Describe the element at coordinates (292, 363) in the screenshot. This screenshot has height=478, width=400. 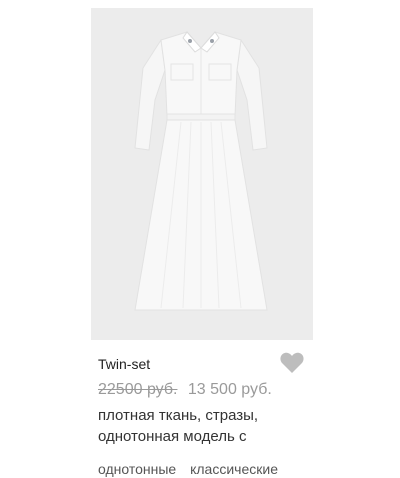
I see `heart-icon` at that location.